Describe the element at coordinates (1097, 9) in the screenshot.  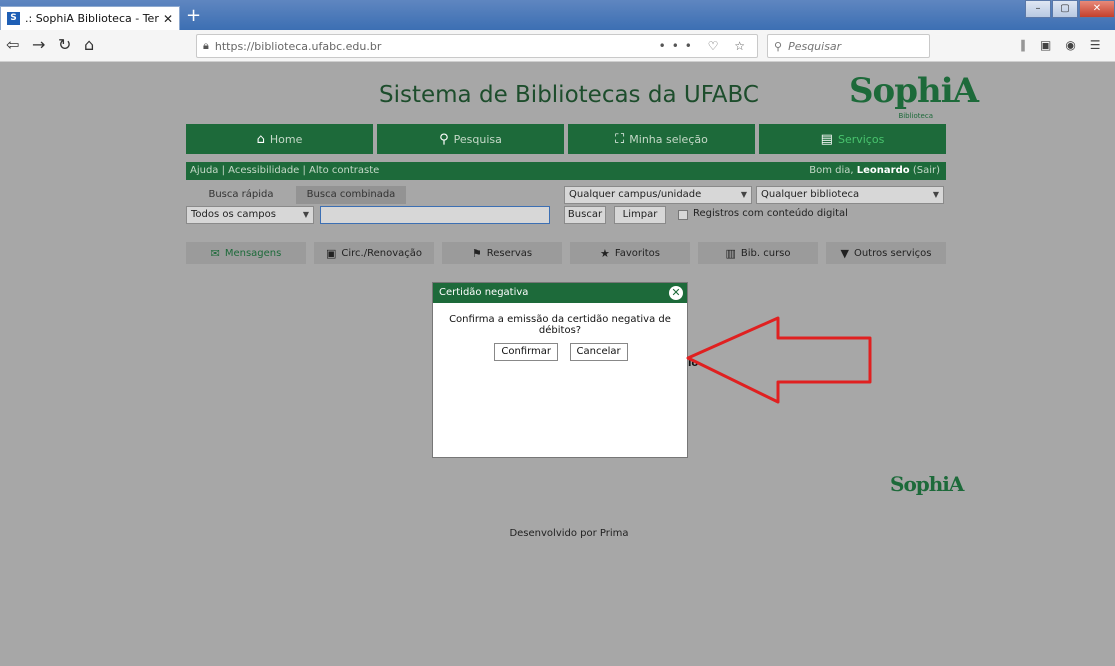
I see `window-close-icon: ✕` at that location.